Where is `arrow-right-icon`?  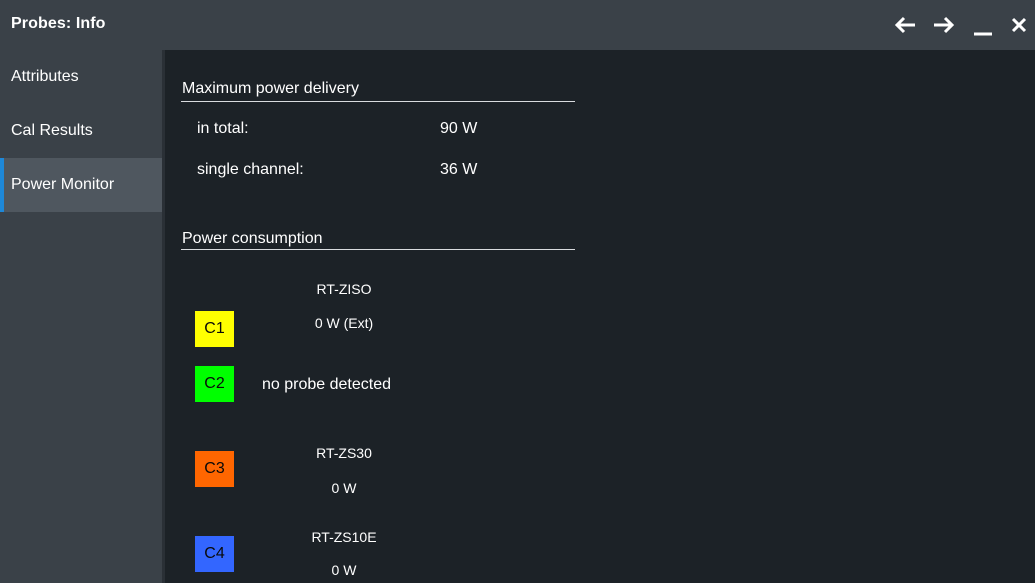 arrow-right-icon is located at coordinates (944, 25).